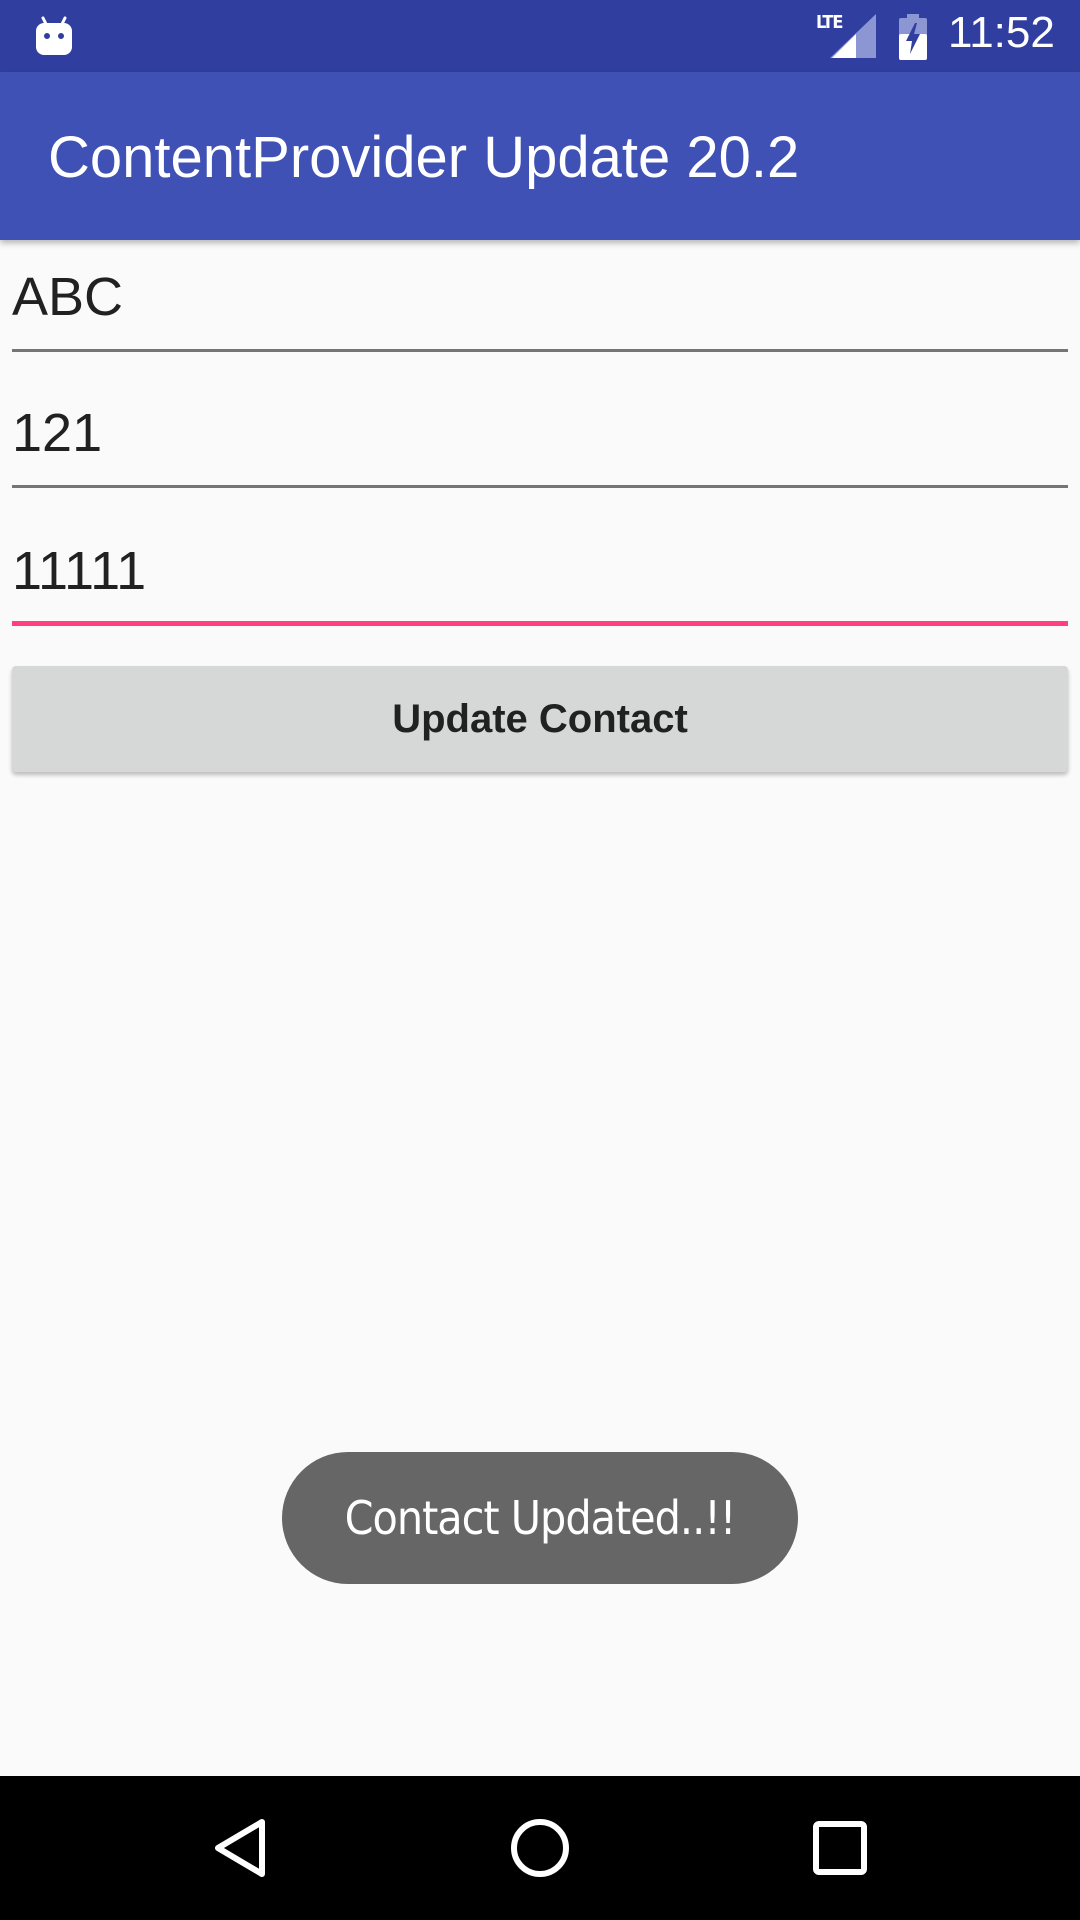 The image size is (1080, 1920). I want to click on name-field, so click(540, 299).